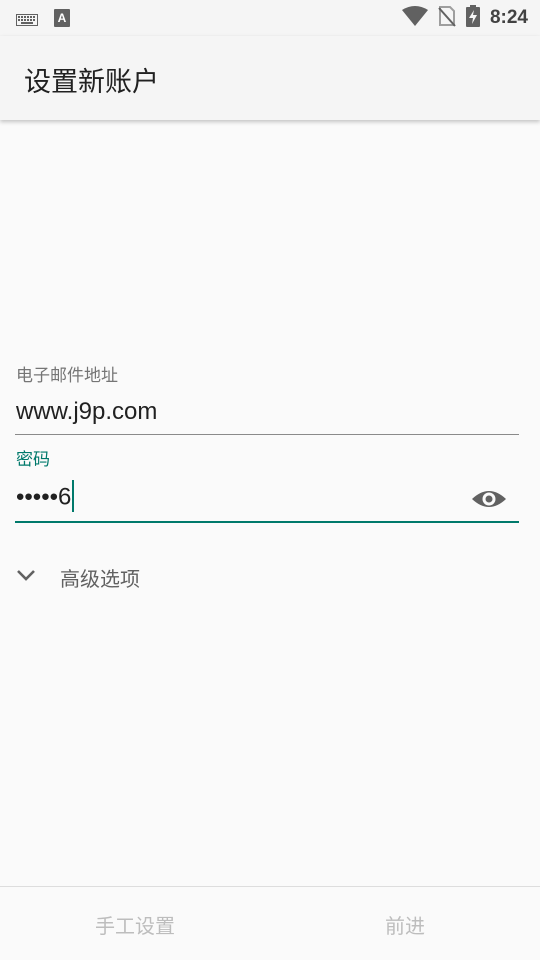  Describe the element at coordinates (464, 18) in the screenshot. I see `status-right-icons: 8:24` at that location.